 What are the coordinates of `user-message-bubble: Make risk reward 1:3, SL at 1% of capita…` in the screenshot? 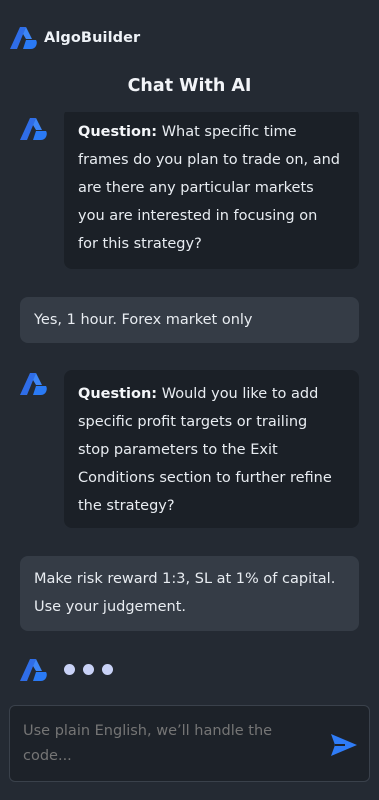 It's located at (189, 593).